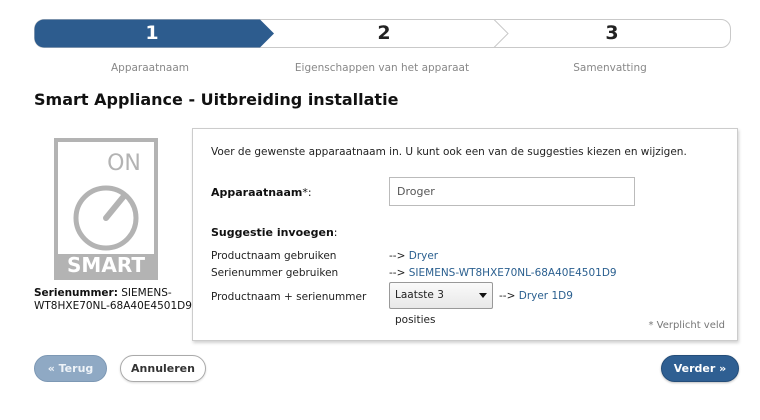  What do you see at coordinates (261, 192) in the screenshot?
I see `appliance-name-label: Apparaatnaam*:` at bounding box center [261, 192].